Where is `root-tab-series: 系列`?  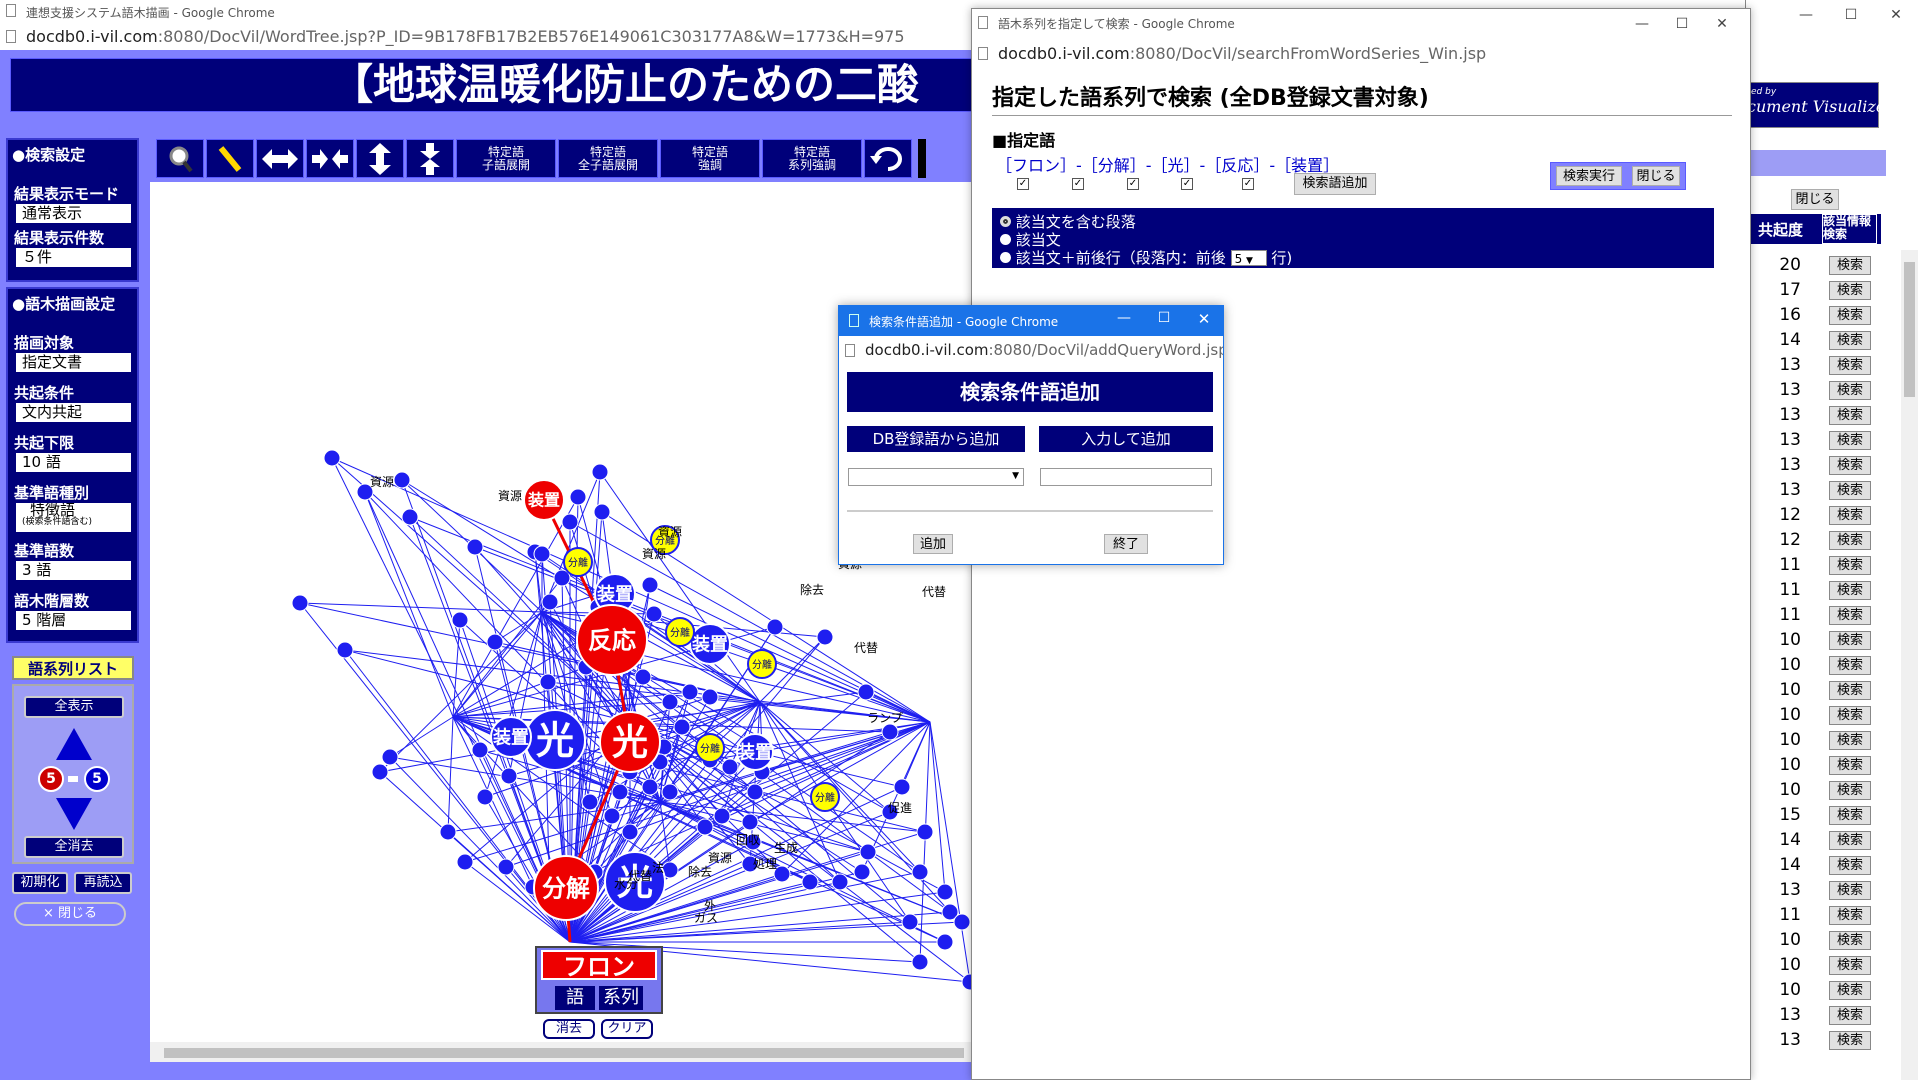 root-tab-series: 系列 is located at coordinates (621, 998).